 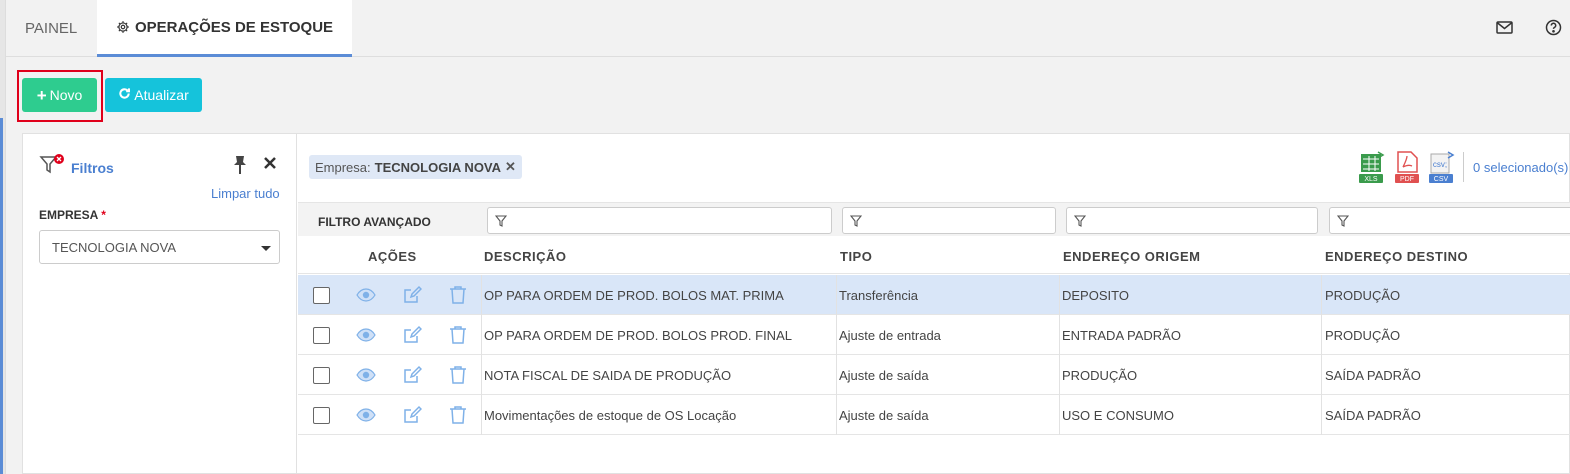 What do you see at coordinates (1407, 179) in the screenshot?
I see `pdf-text: PDF` at bounding box center [1407, 179].